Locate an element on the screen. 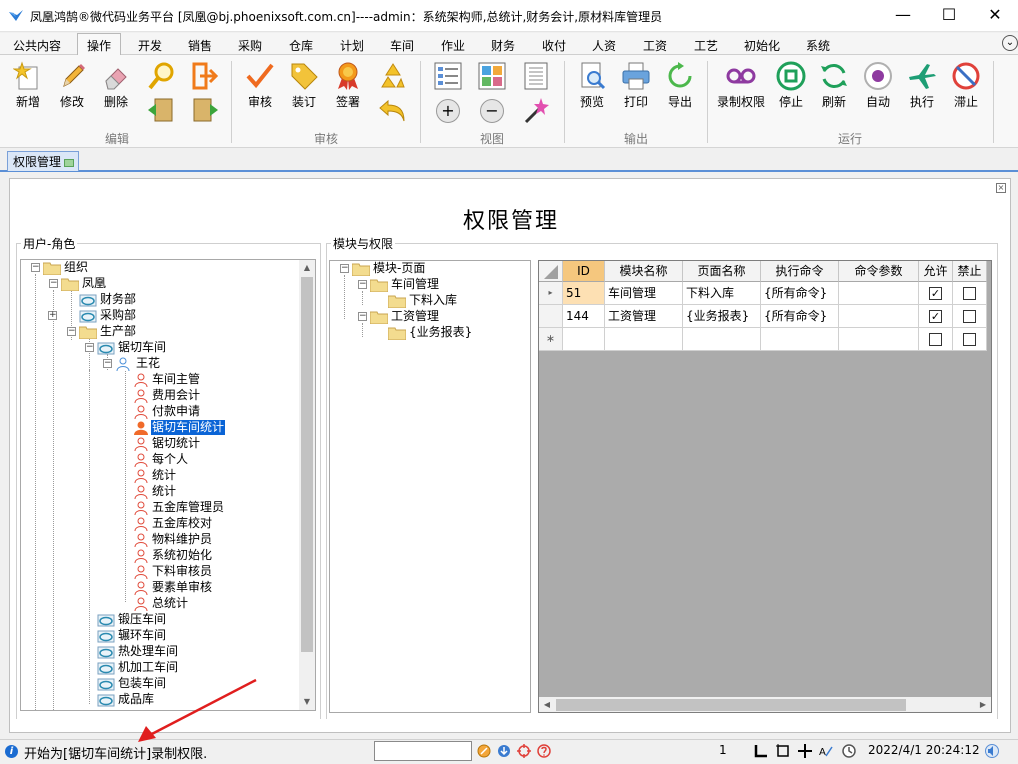  magic-wand-icon is located at coordinates (536, 110).